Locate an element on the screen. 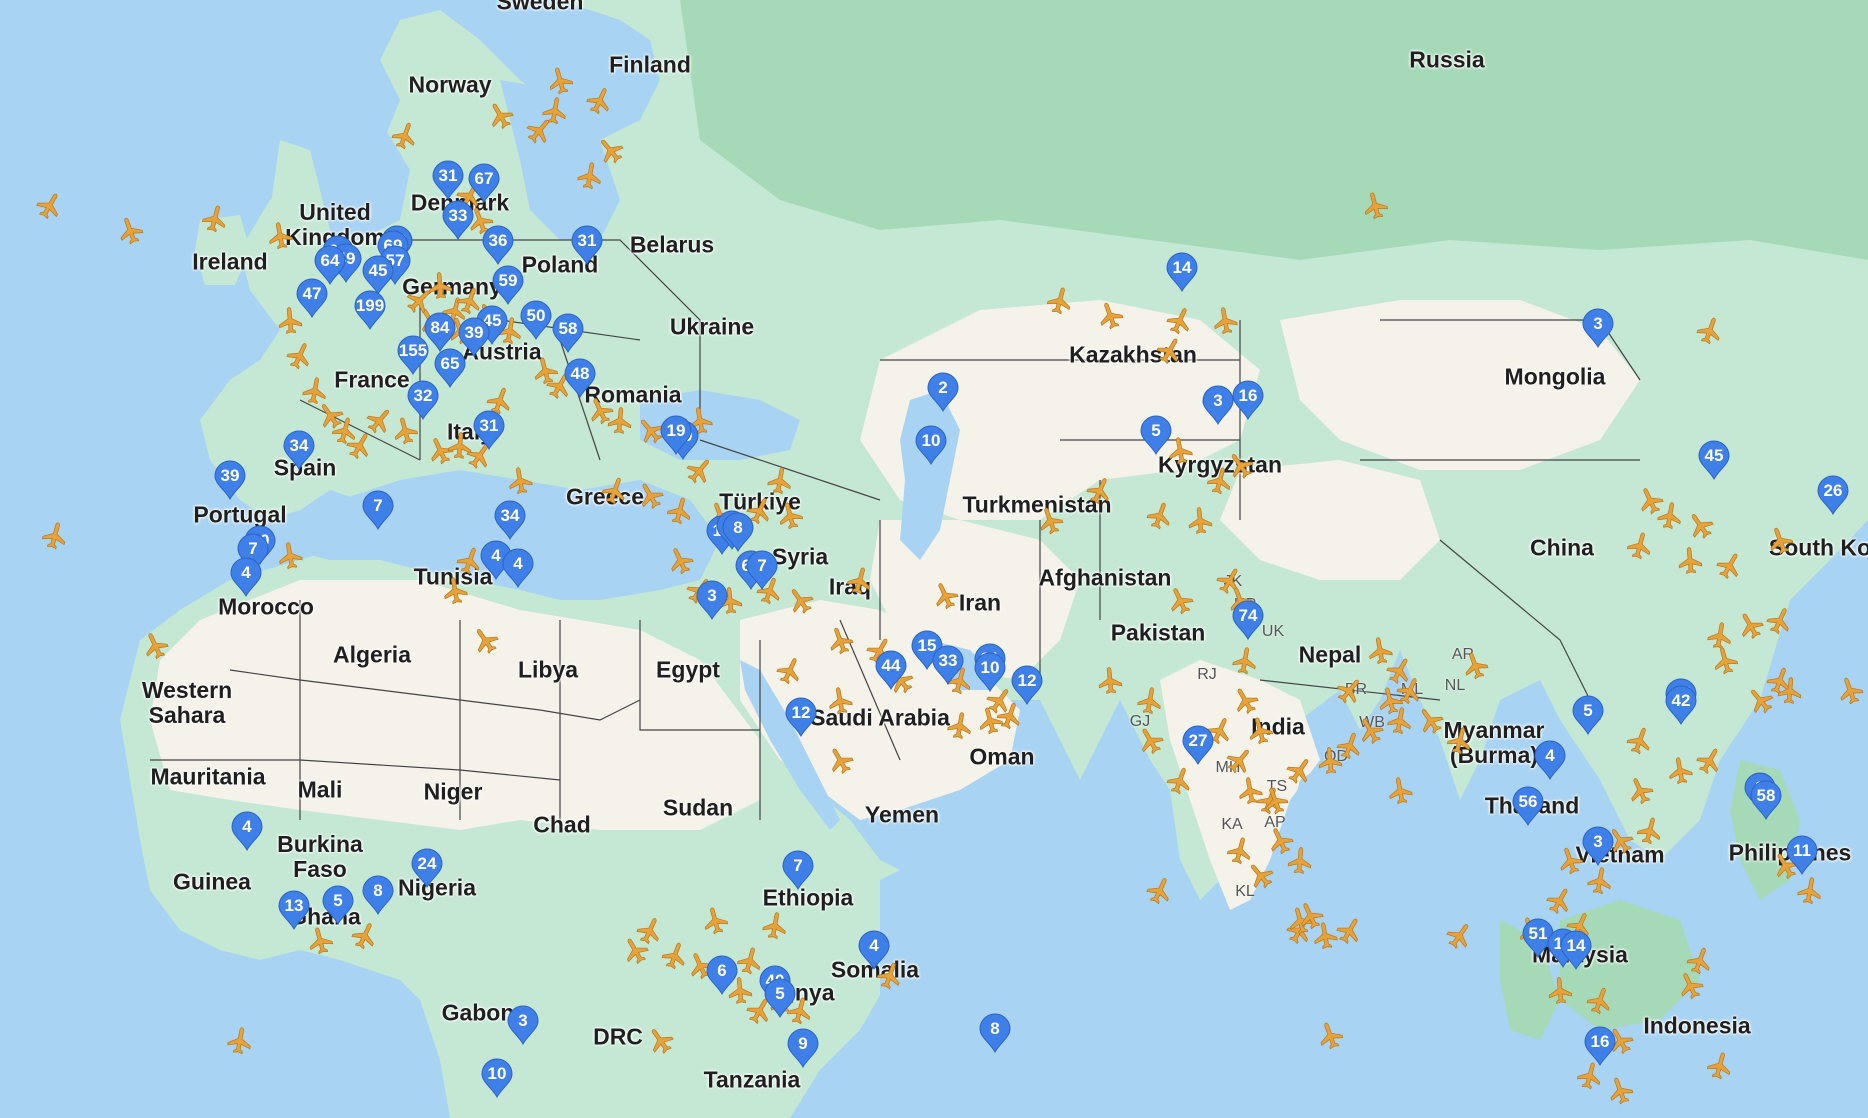 The width and height of the screenshot is (1868, 1118). cluster-pin-gabon-a: 3 is located at coordinates (523, 1025).